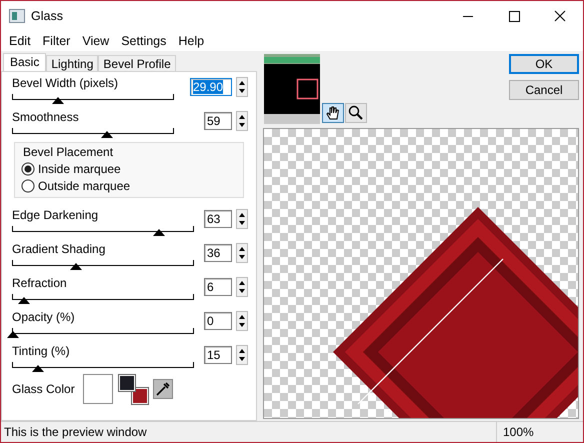  I want to click on number-field: 63, so click(218, 219).